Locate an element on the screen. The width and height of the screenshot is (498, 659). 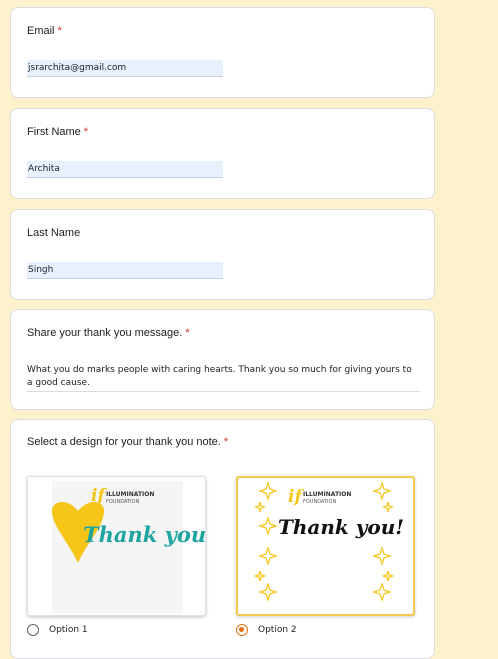
message-question: Share your thank you message. * is located at coordinates (108, 333).